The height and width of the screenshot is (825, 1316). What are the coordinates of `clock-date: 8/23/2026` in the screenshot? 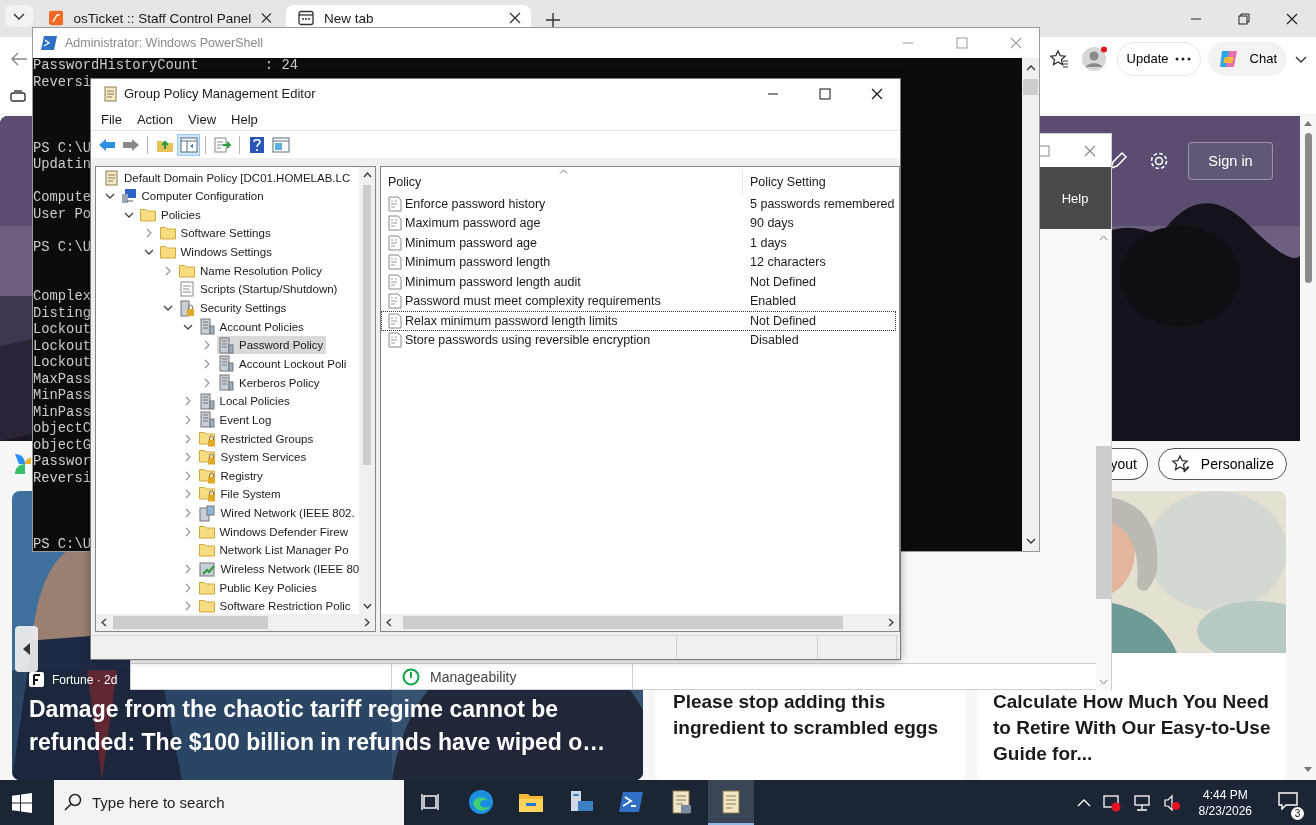 It's located at (1225, 810).